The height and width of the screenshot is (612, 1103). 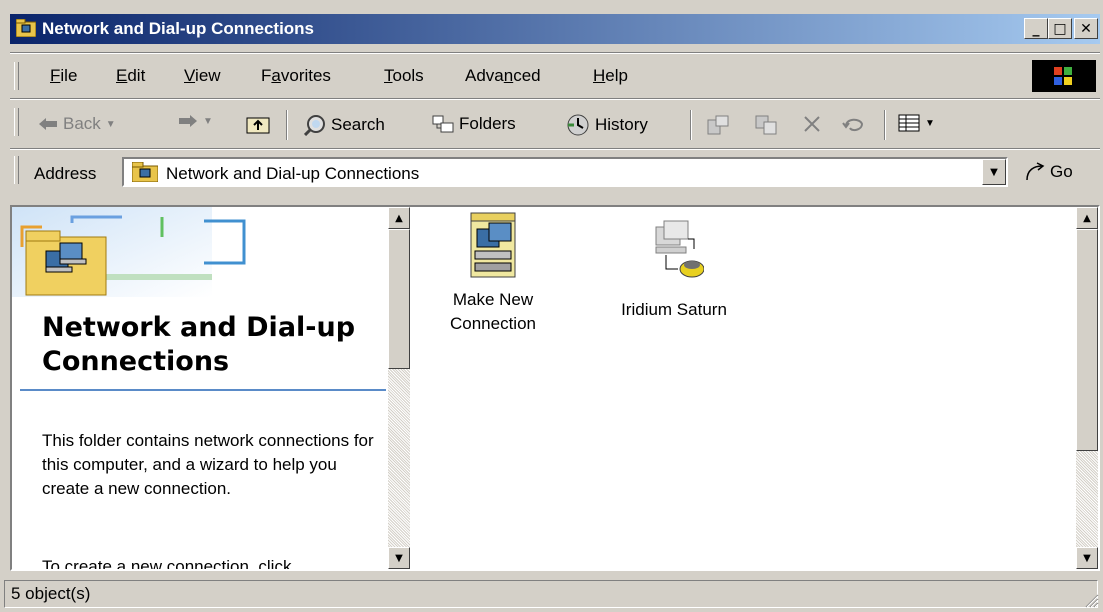 What do you see at coordinates (503, 76) in the screenshot?
I see `menu-advanced: Advanced` at bounding box center [503, 76].